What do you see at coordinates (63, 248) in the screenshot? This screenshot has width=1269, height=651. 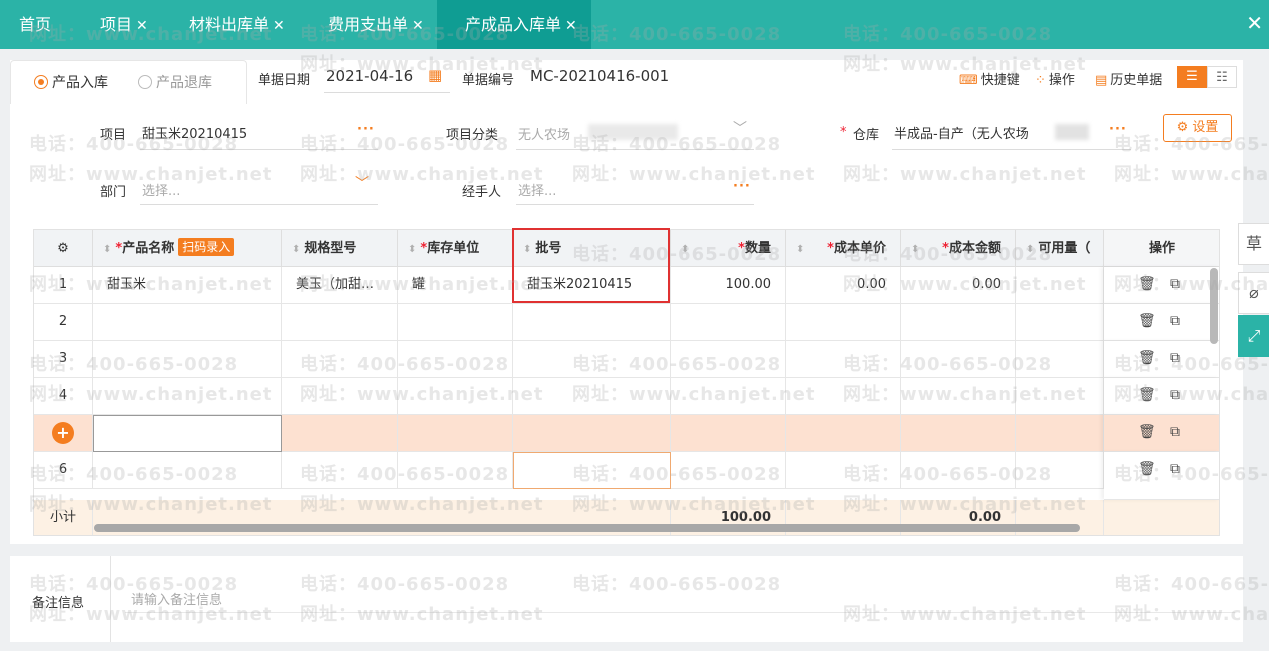 I see `column-settings-icon: ⚙` at bounding box center [63, 248].